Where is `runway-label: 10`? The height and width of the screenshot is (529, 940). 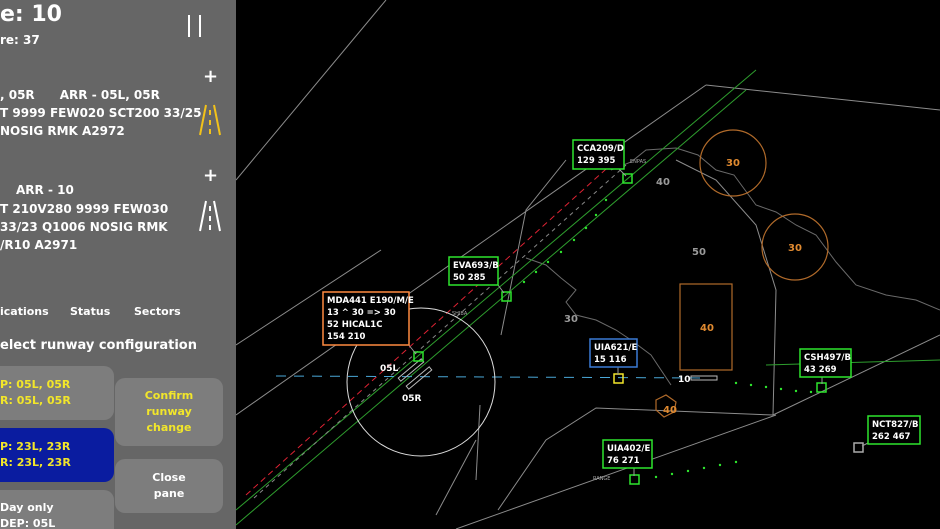
runway-label: 10 is located at coordinates (684, 380).